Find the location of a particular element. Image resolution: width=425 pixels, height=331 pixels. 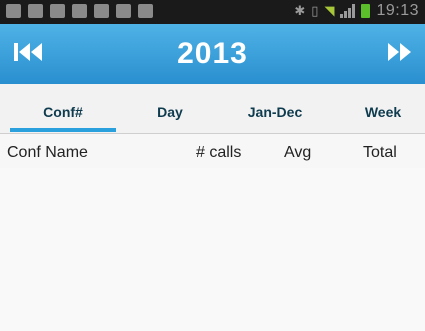

signal-icon is located at coordinates (348, 11).